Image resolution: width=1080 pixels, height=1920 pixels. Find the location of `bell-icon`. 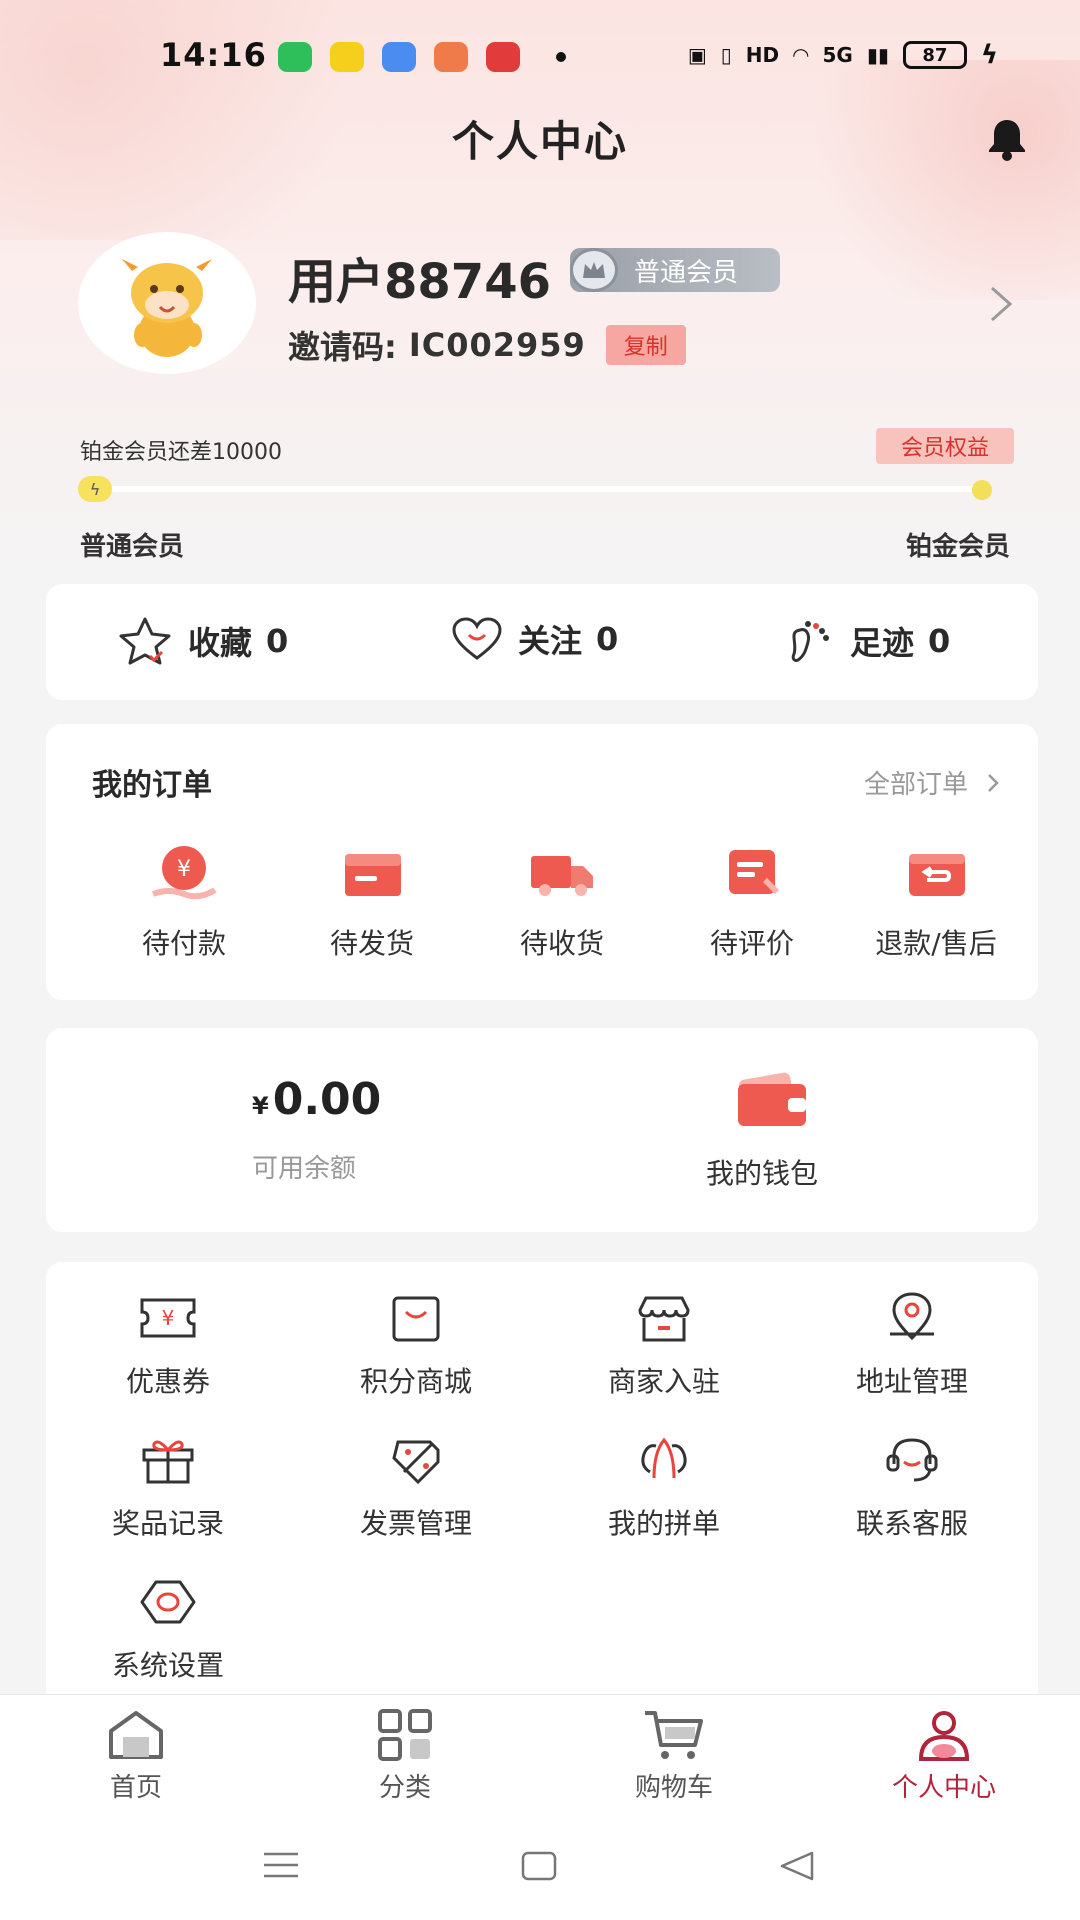

bell-icon is located at coordinates (1007, 139).